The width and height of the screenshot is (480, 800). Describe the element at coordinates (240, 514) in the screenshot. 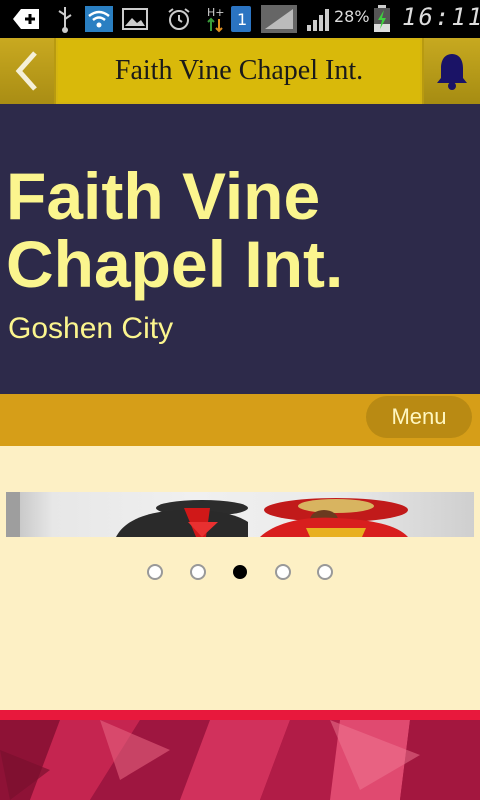

I see `slide-image` at that location.